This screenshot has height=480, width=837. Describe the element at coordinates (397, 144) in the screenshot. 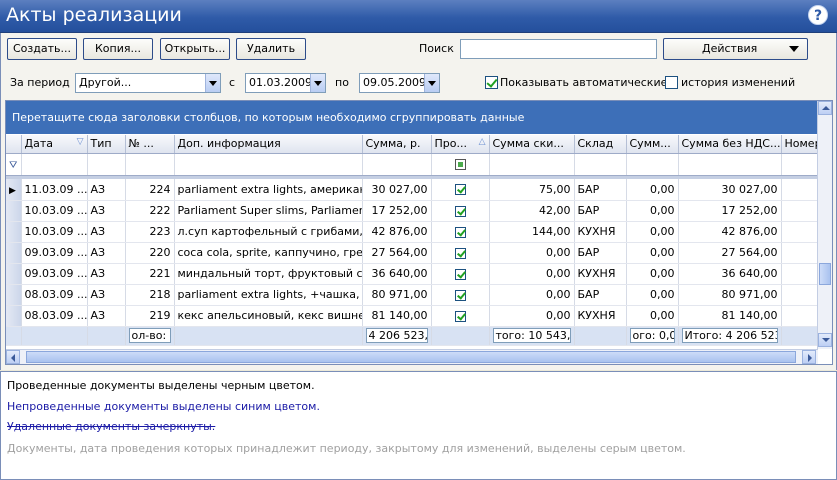

I see `column-header-sum: Сумма, р.` at that location.